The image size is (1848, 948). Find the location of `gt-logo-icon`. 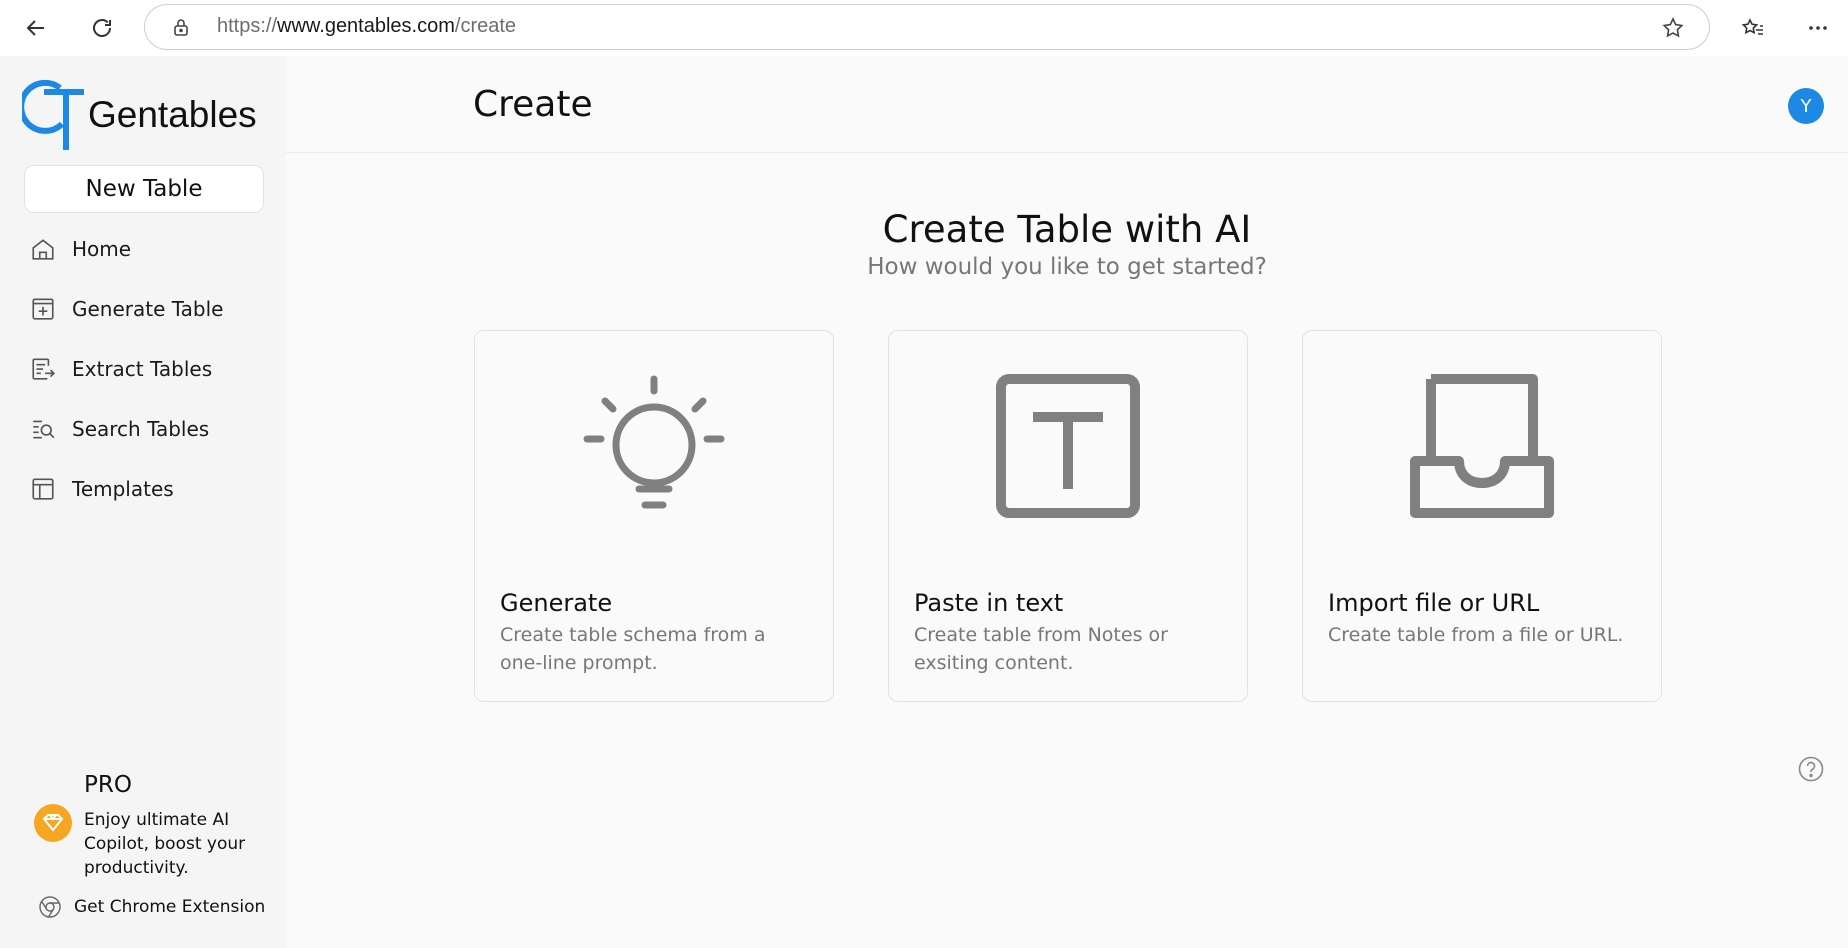

gt-logo-icon is located at coordinates (53, 114).